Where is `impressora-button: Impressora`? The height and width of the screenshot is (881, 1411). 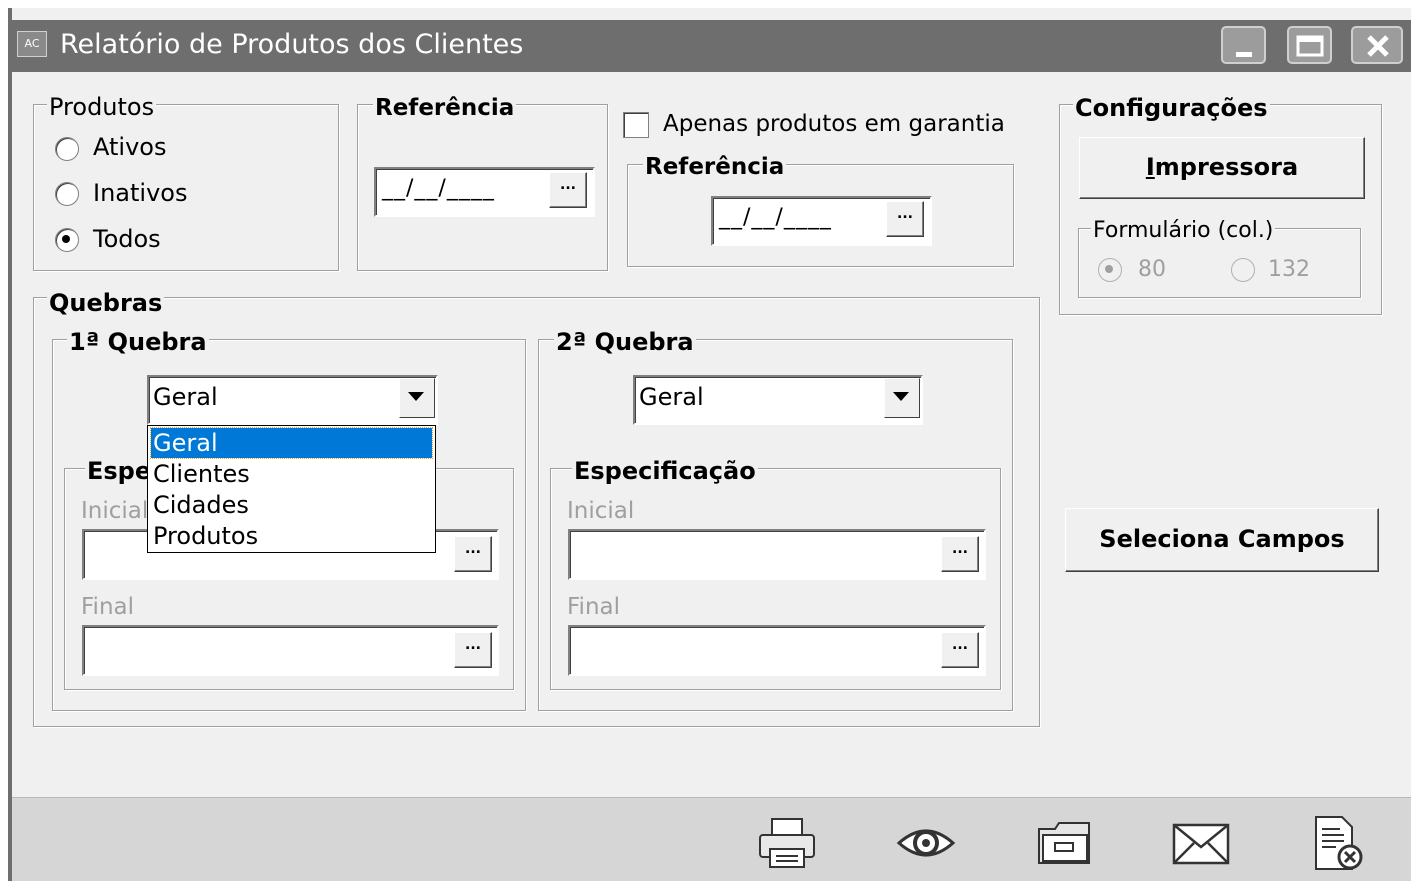 impressora-button: Impressora is located at coordinates (1222, 168).